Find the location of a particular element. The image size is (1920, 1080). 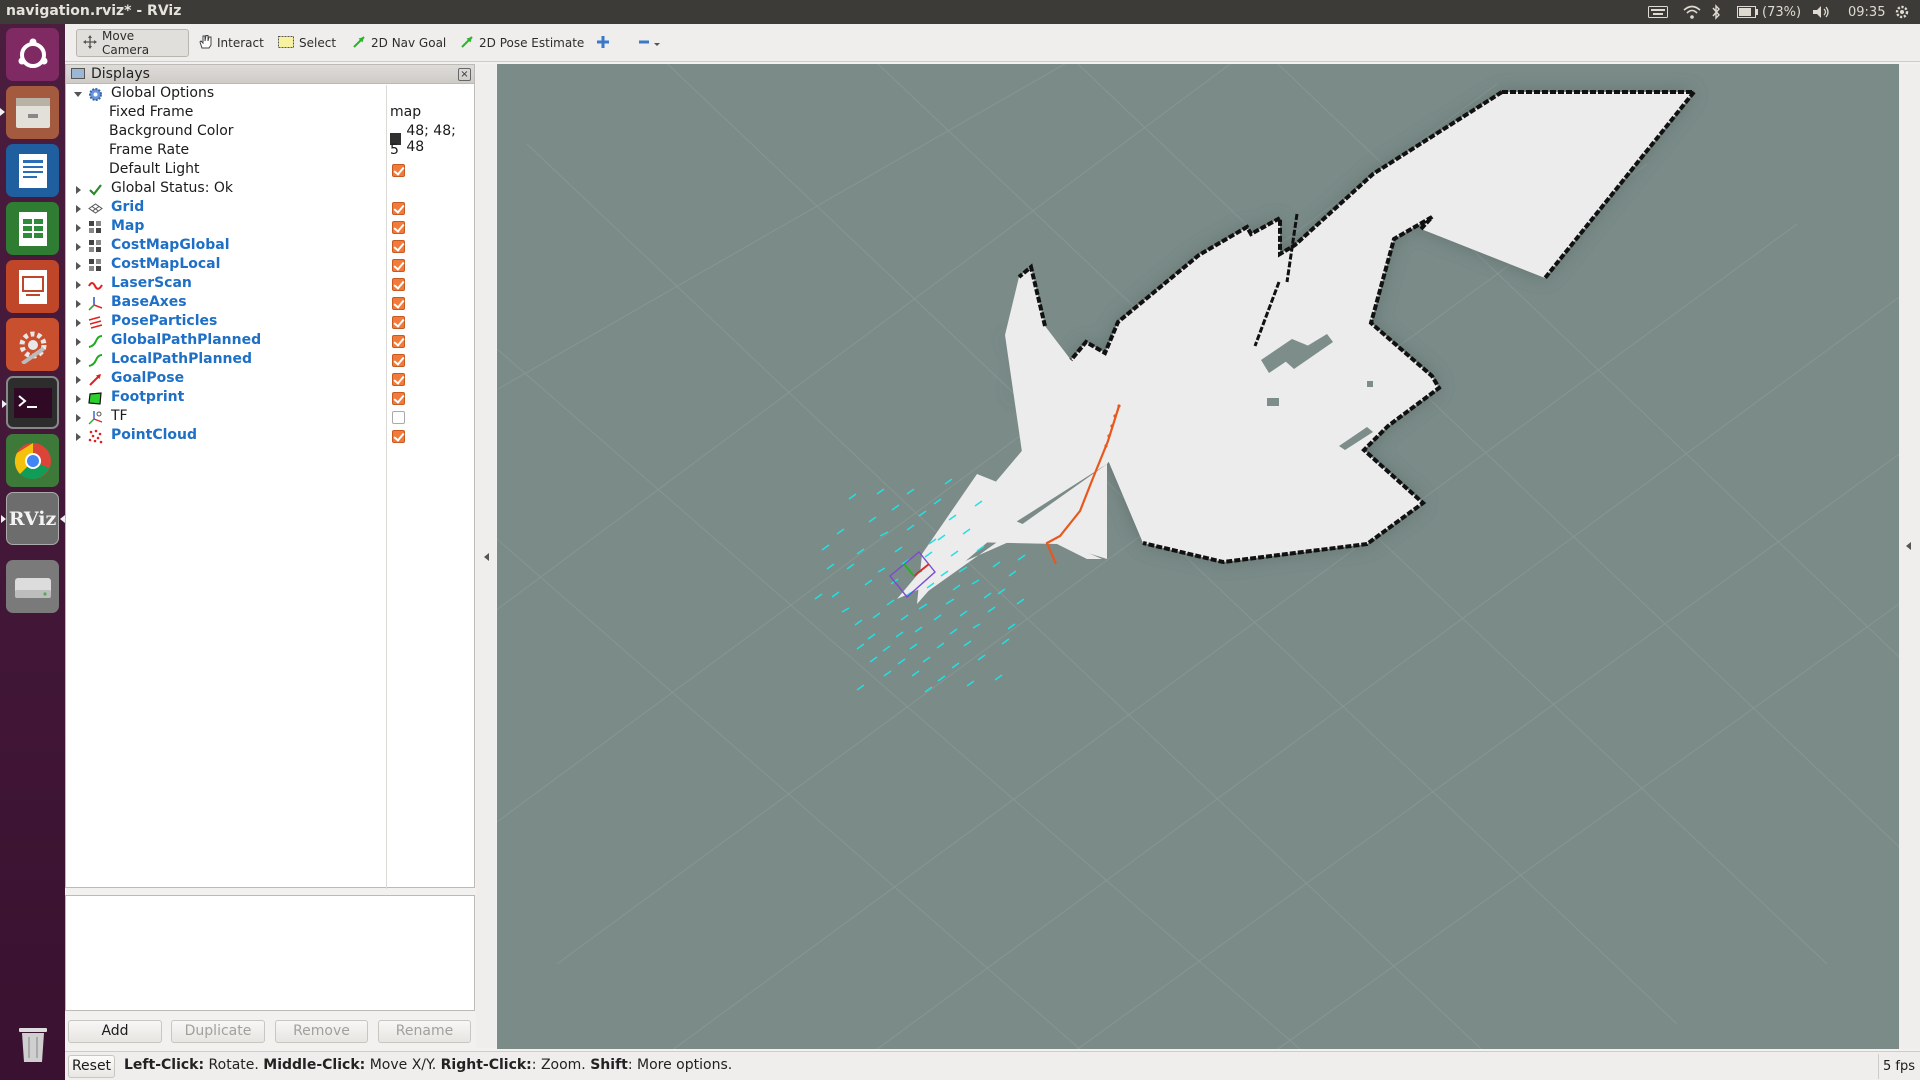

costmapglobal-checkbox is located at coordinates (398, 246).